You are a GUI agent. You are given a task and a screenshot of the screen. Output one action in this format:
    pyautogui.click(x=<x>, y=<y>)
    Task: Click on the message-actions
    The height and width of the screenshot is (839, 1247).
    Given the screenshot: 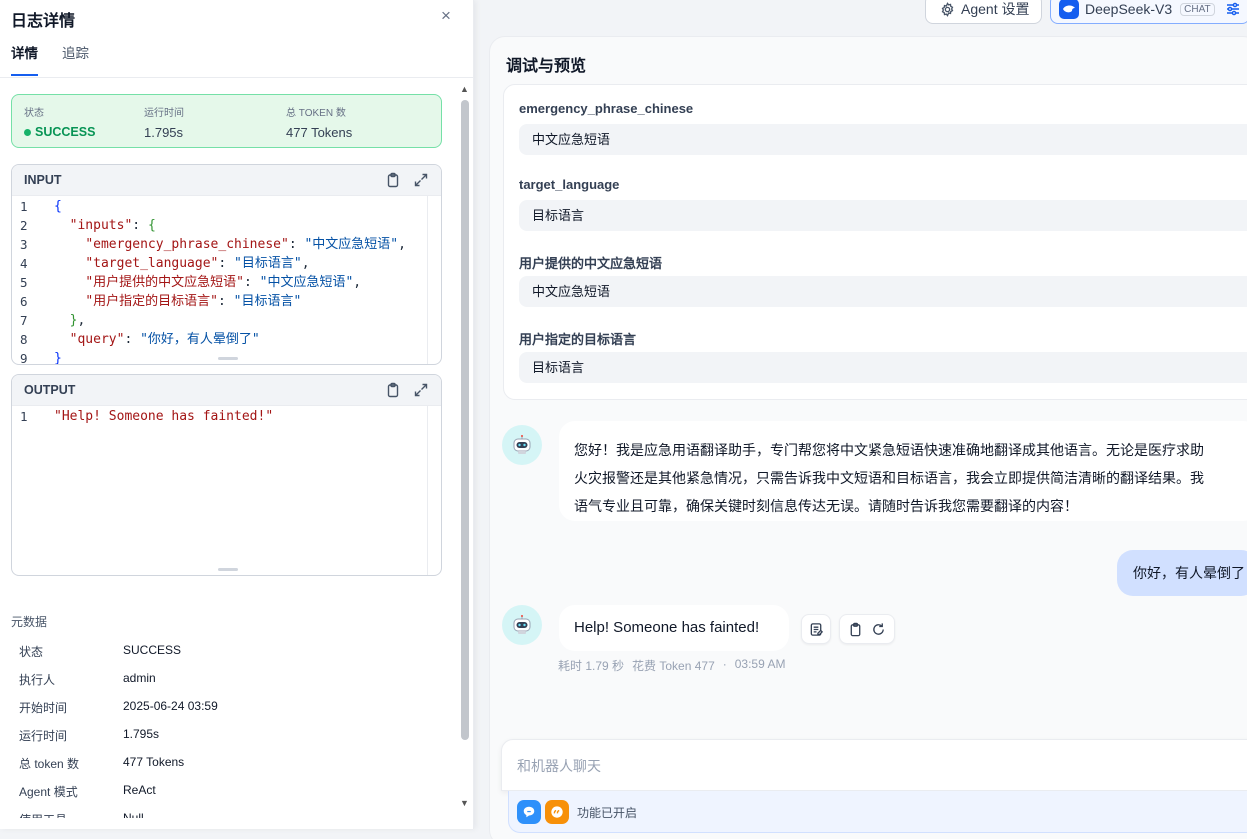 What is the action you would take?
    pyautogui.click(x=867, y=629)
    